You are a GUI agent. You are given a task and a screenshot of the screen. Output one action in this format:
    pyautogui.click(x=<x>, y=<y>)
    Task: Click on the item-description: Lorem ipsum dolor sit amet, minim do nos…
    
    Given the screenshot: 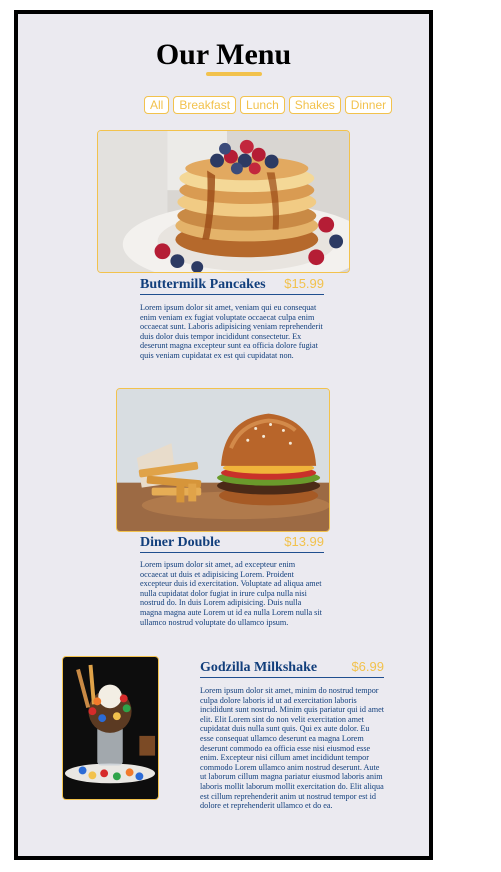 What is the action you would take?
    pyautogui.click(x=292, y=748)
    